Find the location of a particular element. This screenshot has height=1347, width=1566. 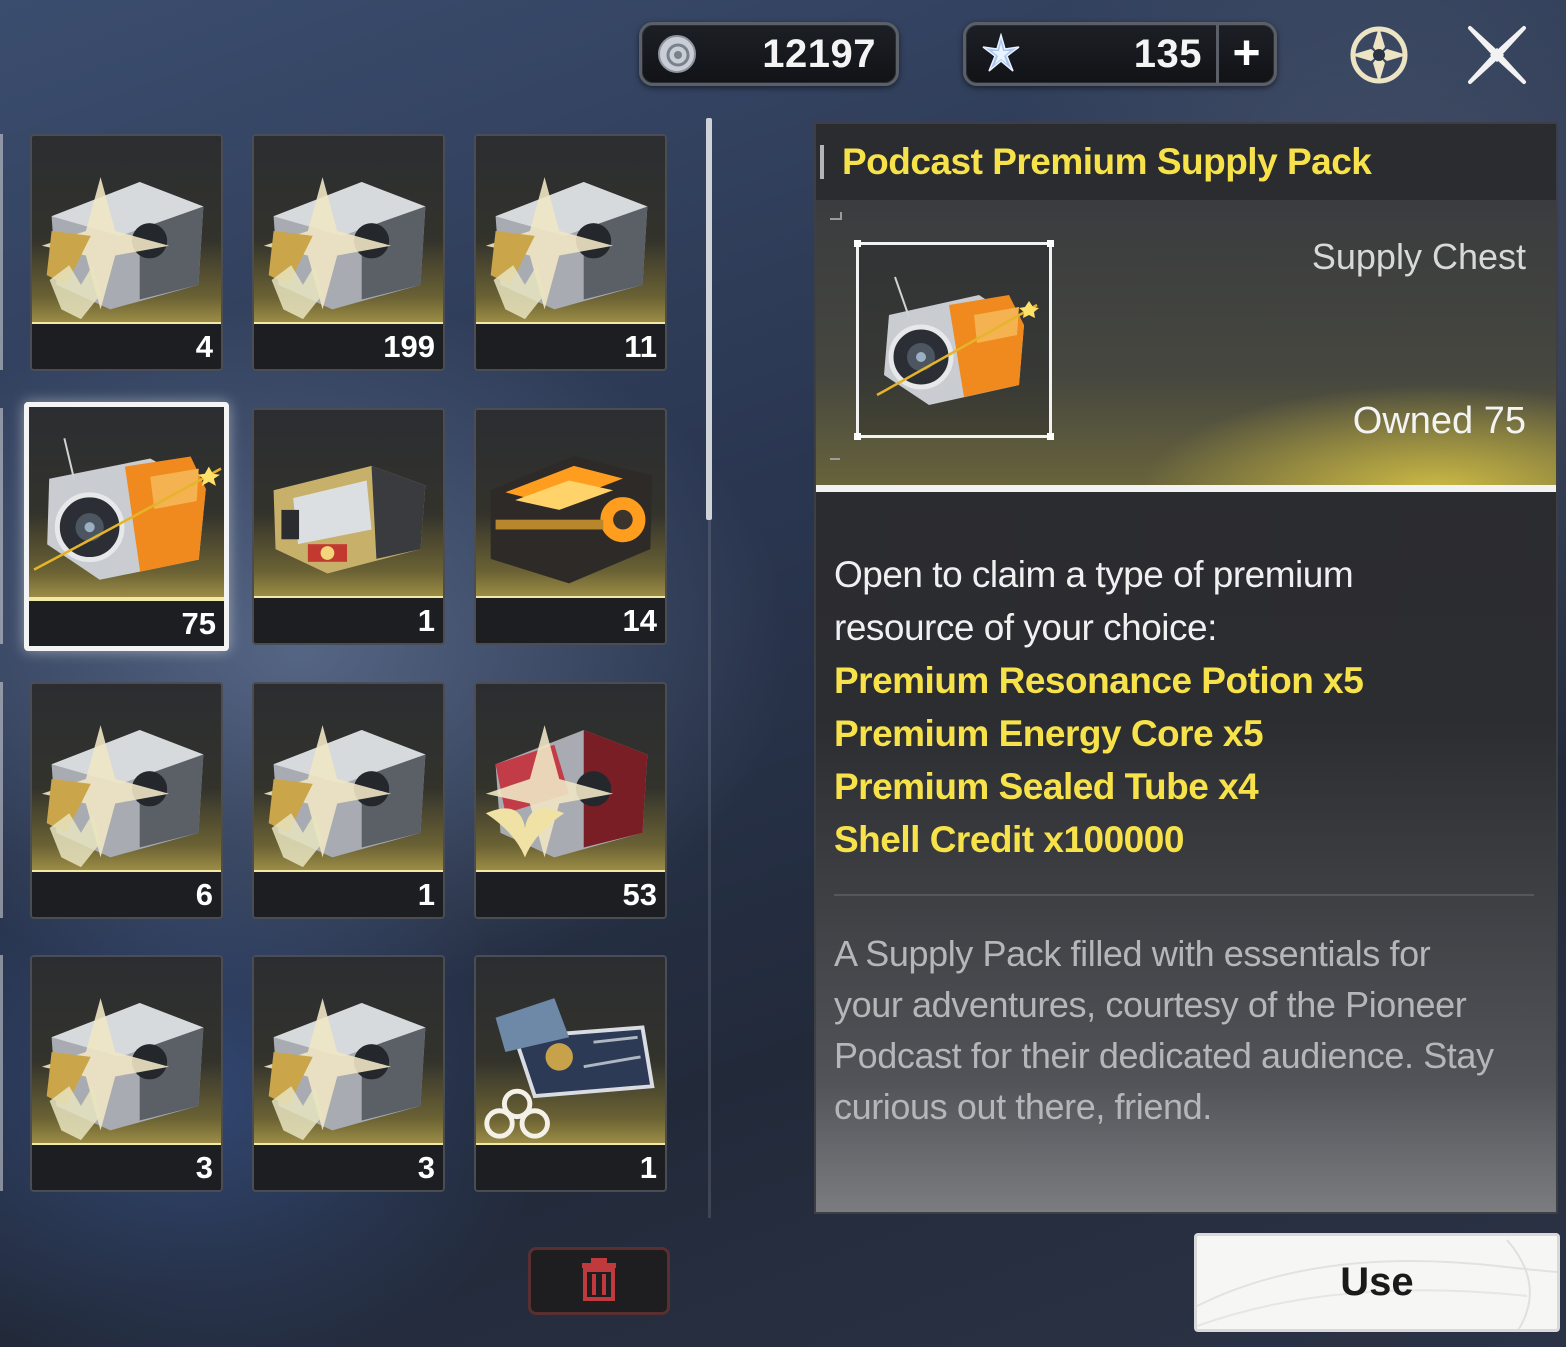

shell-credit-value: 12197 is located at coordinates (819, 53).